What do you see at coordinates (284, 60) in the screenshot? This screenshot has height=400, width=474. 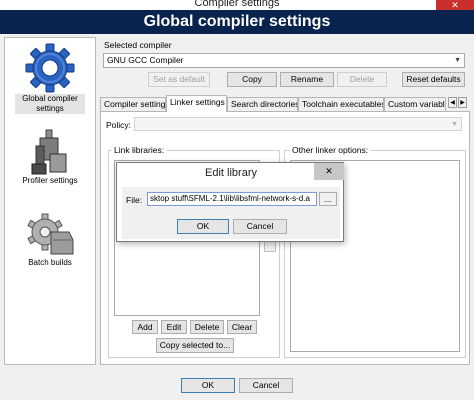 I see `compiler-select: GNU GCC Compiler ▼` at bounding box center [284, 60].